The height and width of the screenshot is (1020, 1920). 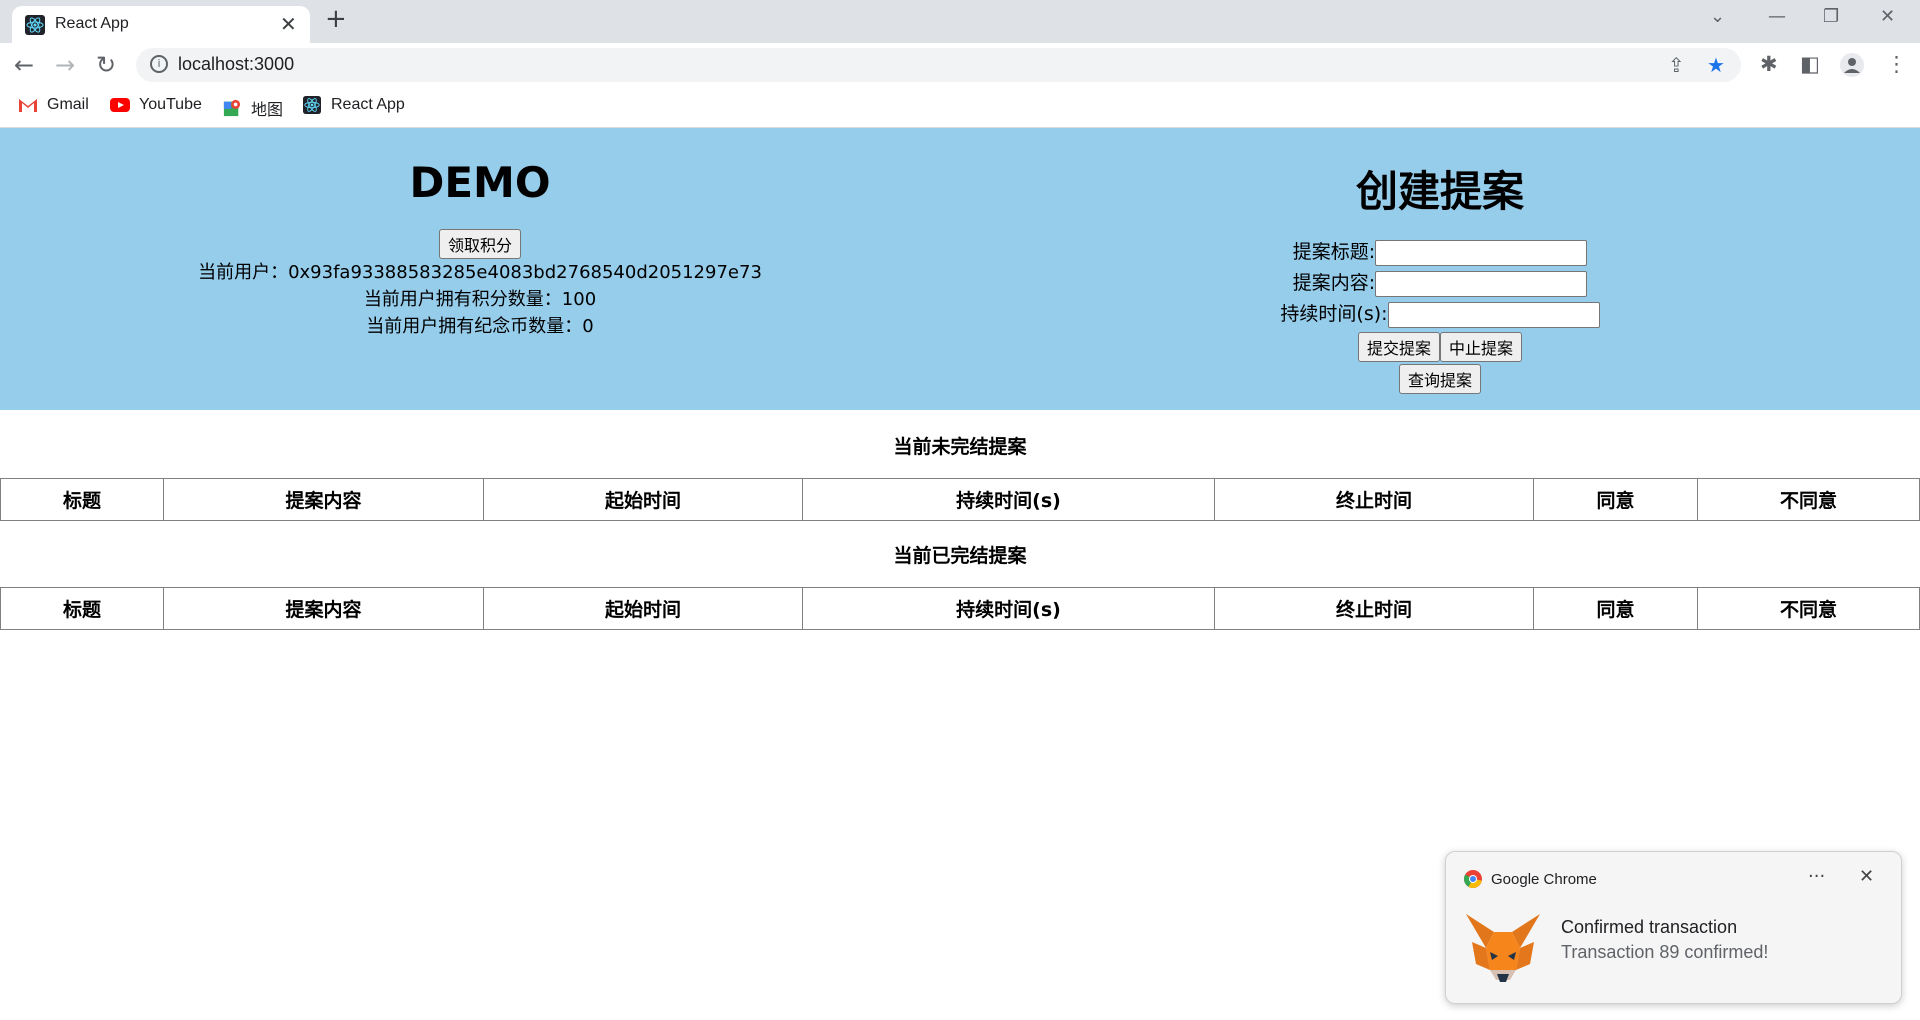 I want to click on gmail-icon, so click(x=28, y=105).